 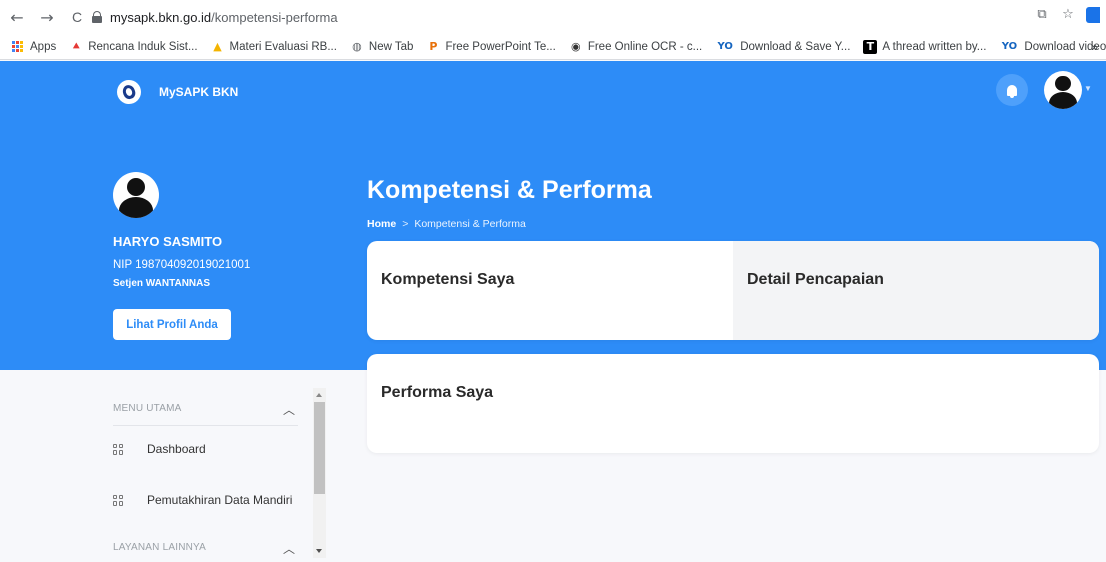 What do you see at coordinates (1093, 15) in the screenshot?
I see `extension-icon` at bounding box center [1093, 15].